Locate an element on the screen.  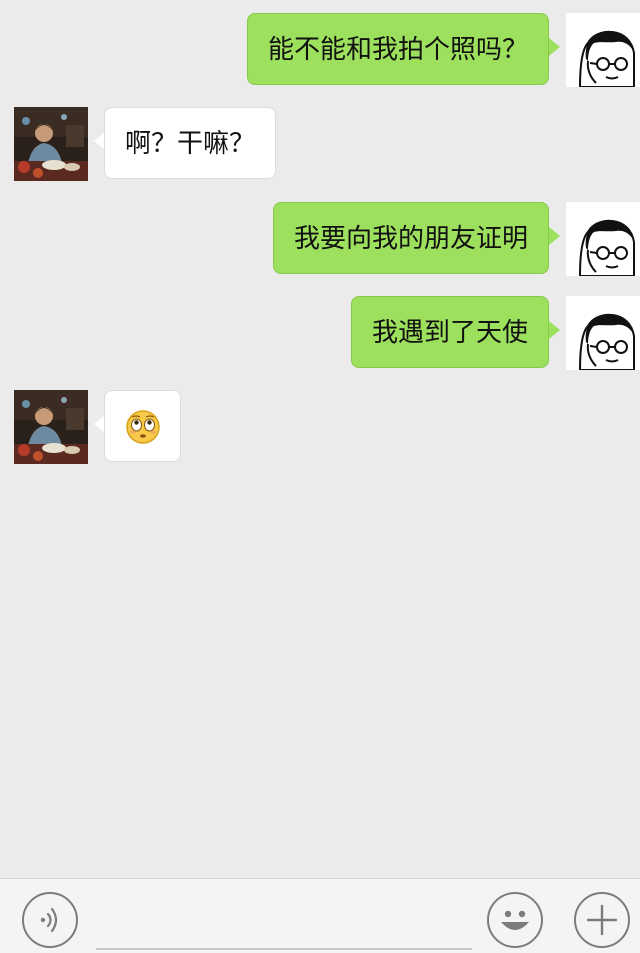
flushed-face-icon is located at coordinates (143, 427).